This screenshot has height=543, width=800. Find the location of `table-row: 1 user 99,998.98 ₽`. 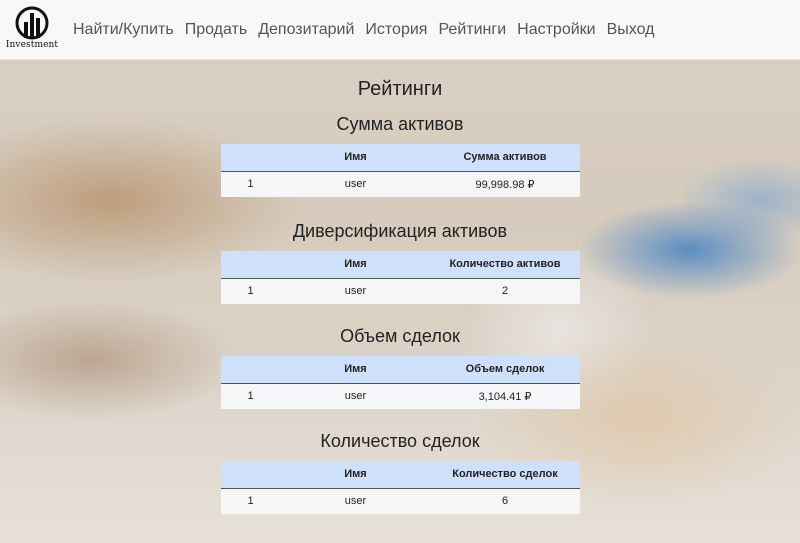

table-row: 1 user 99,998.98 ₽ is located at coordinates (400, 184).